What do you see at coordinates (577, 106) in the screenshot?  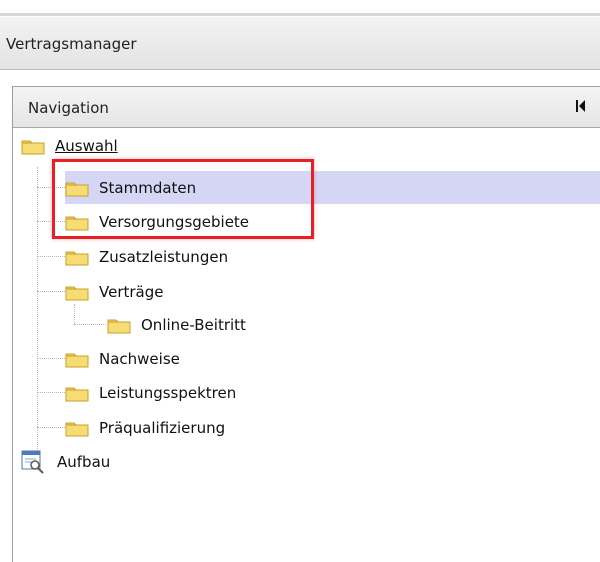 I see `collapse-bar` at bounding box center [577, 106].